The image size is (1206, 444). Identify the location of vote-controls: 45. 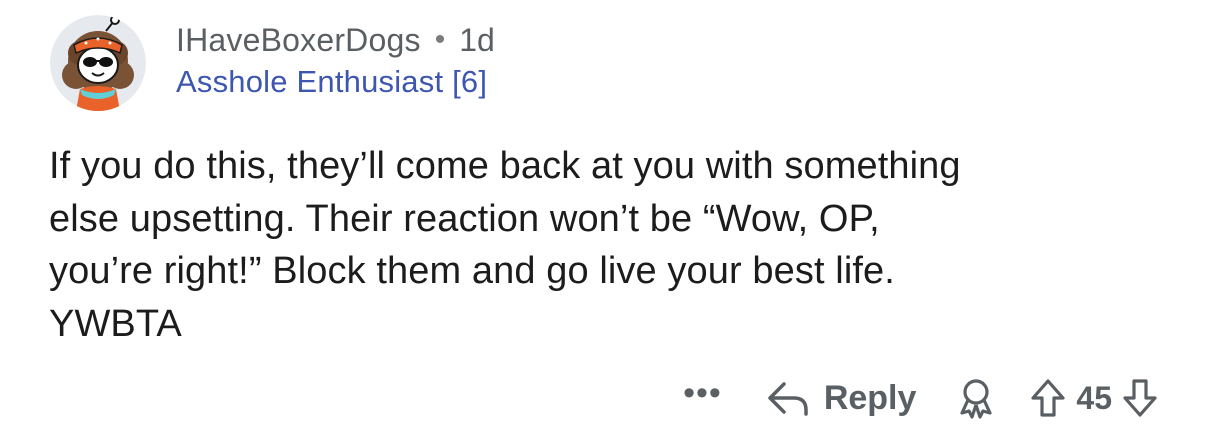
(1094, 398).